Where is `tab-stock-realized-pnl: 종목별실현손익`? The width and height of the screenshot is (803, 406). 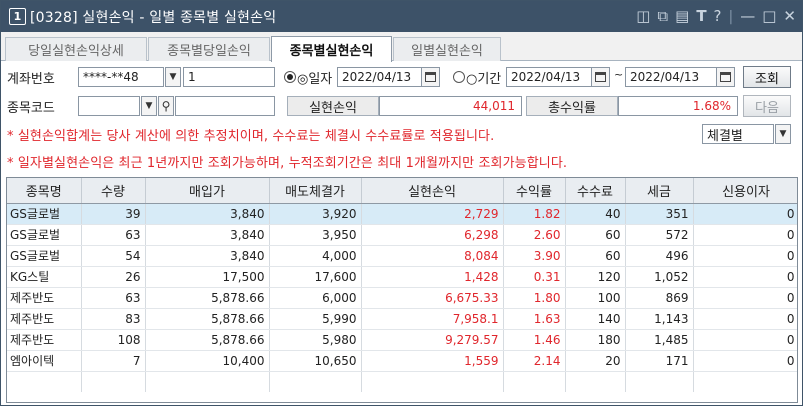 tab-stock-realized-pnl: 종목별실현손익 is located at coordinates (331, 49).